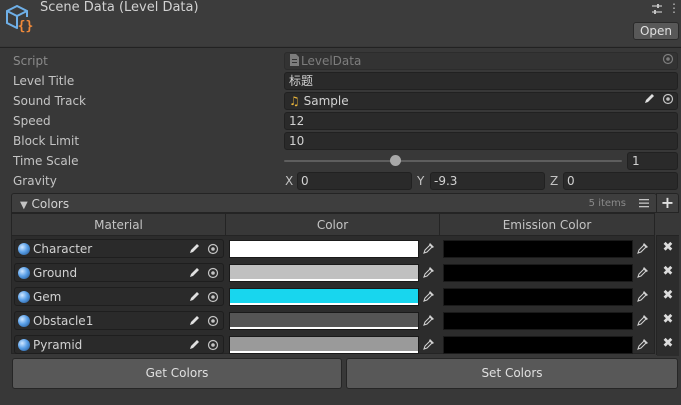  What do you see at coordinates (481, 101) in the screenshot?
I see `sound-track-field: ♫ Sample` at bounding box center [481, 101].